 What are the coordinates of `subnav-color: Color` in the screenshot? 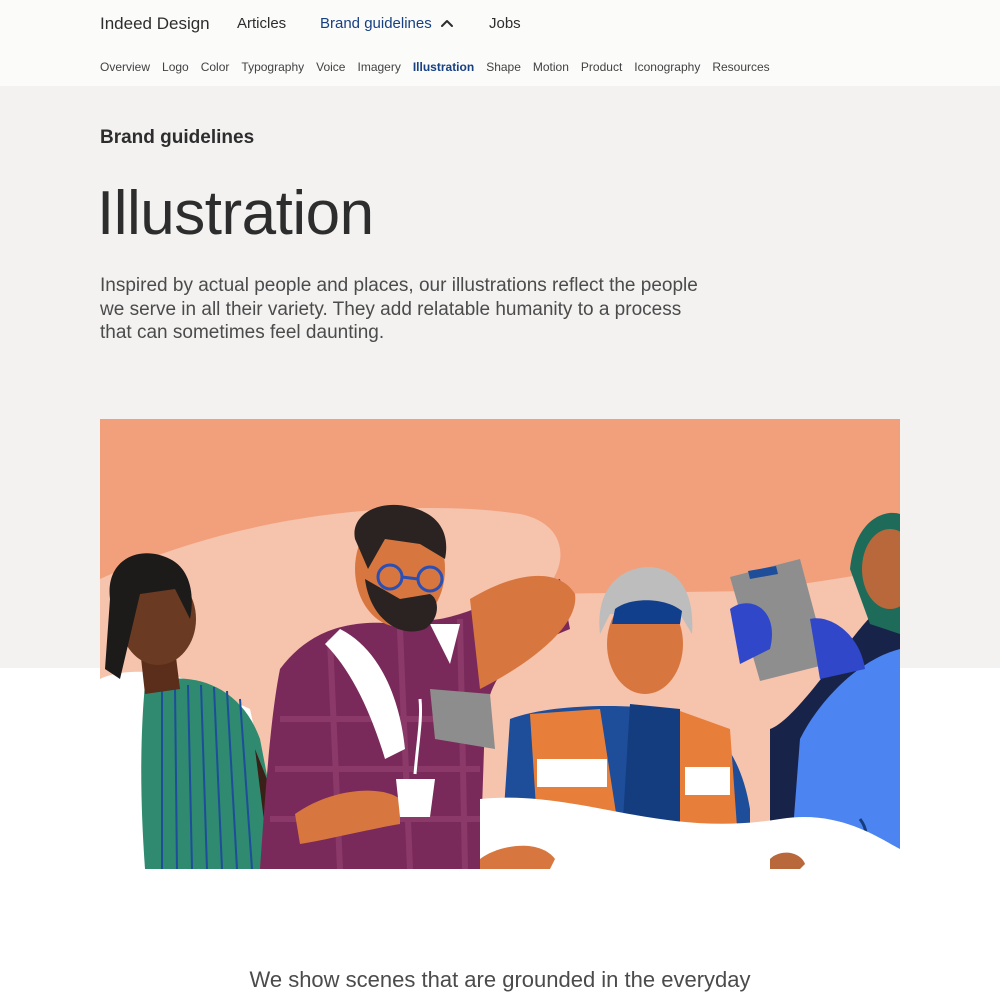 It's located at (215, 67).